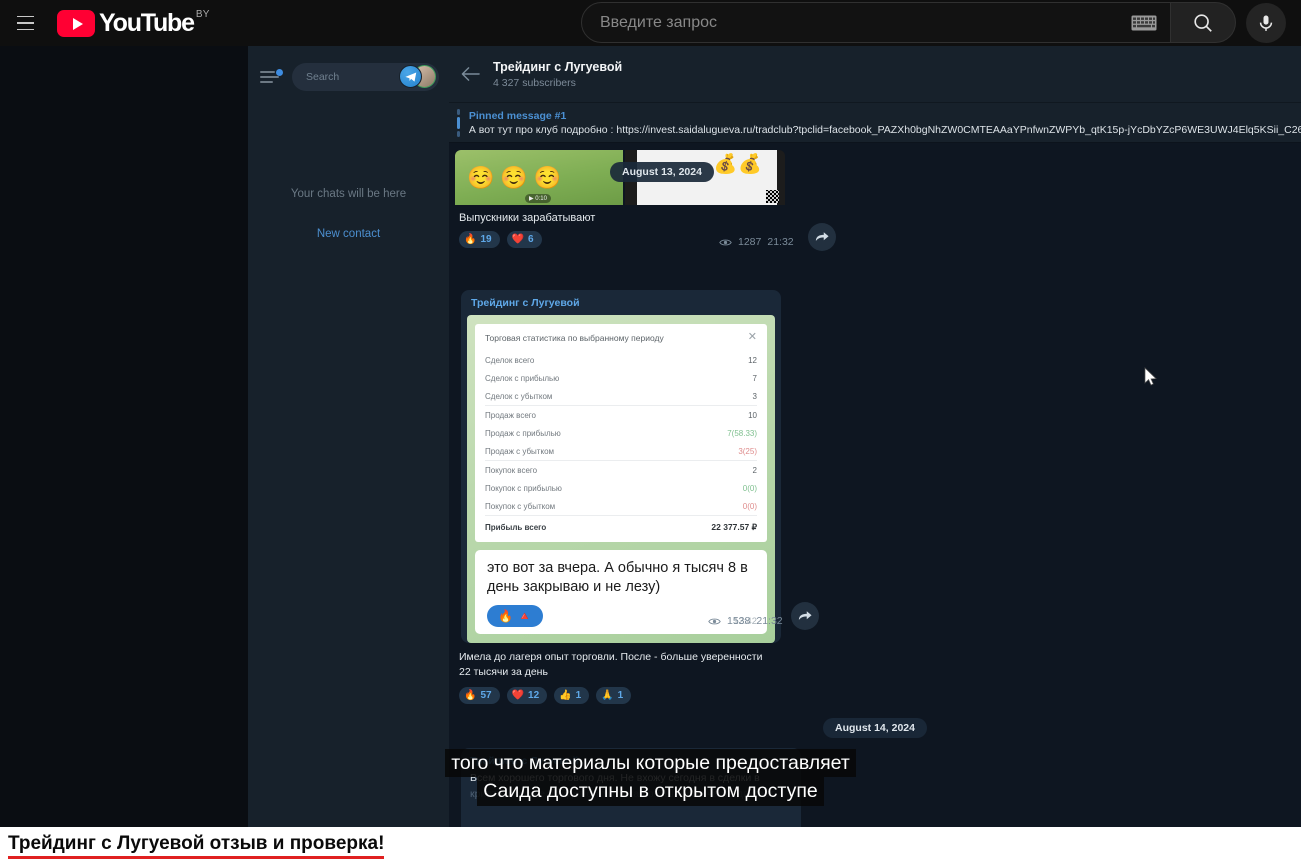 Image resolution: width=1301 pixels, height=868 pixels. I want to click on page-title: Трейдинг с Лугуевой отзыв и проверка!, so click(196, 846).